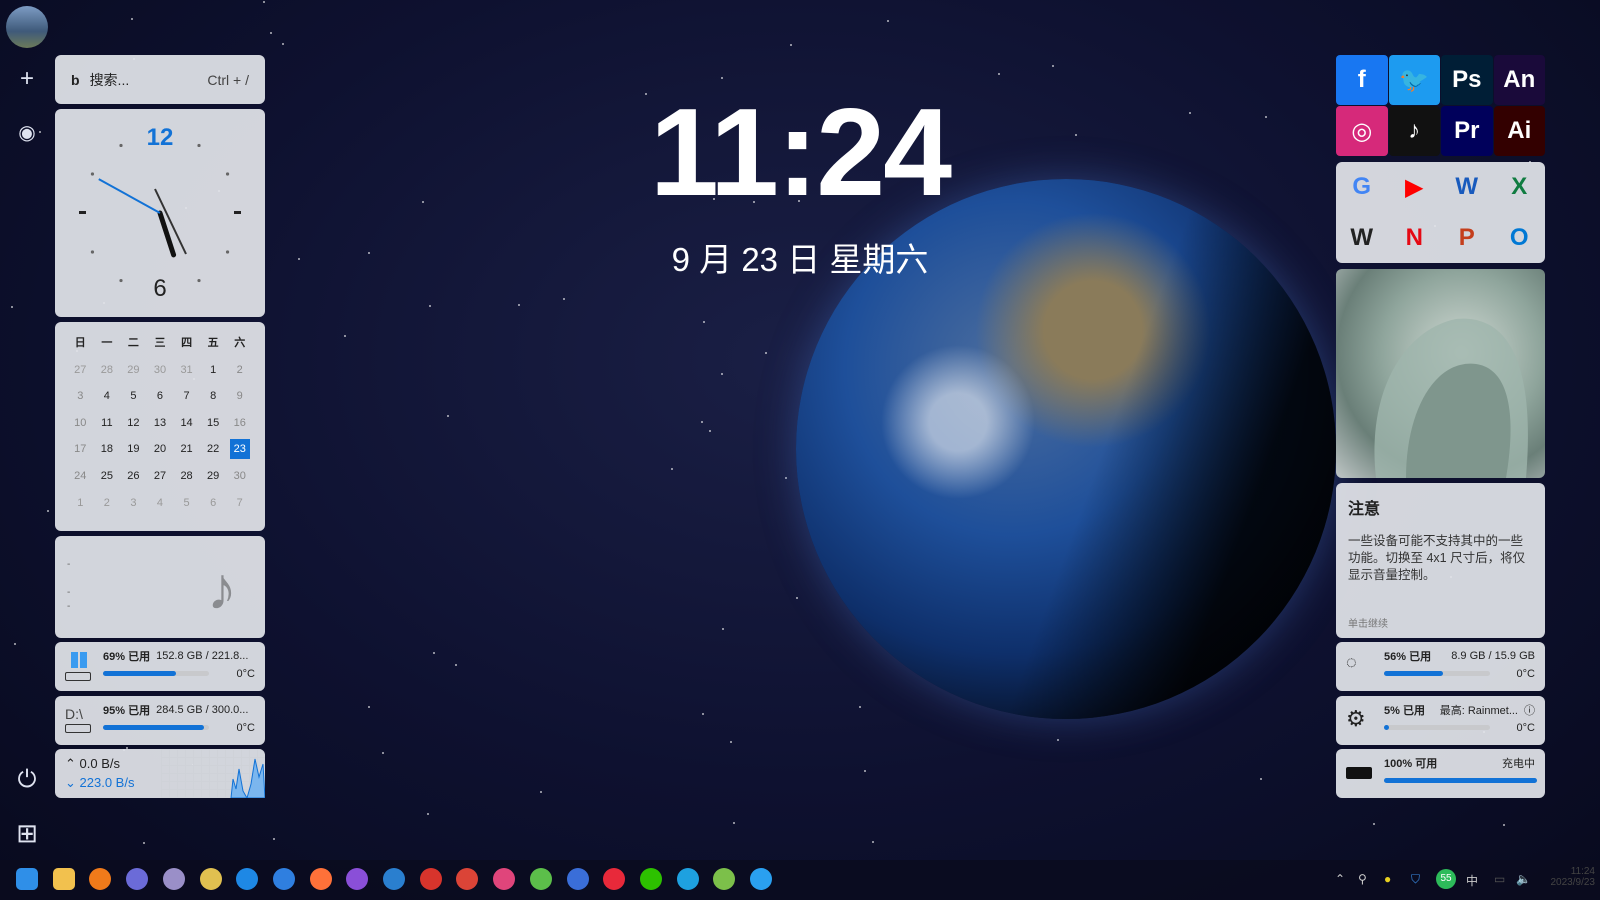  What do you see at coordinates (1362, 131) in the screenshot?
I see `instagram-tile: ◎` at bounding box center [1362, 131].